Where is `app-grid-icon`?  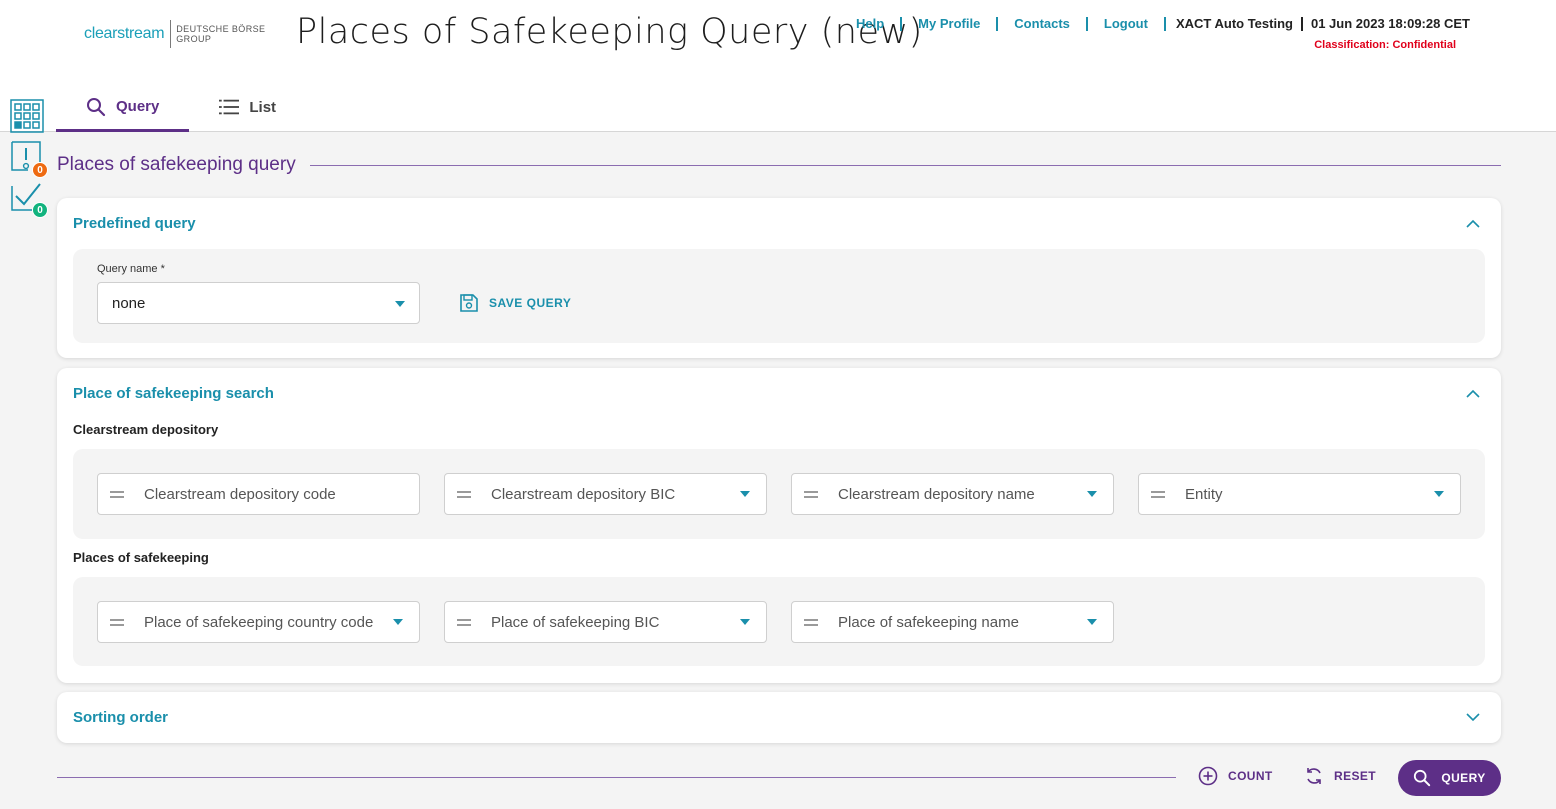
app-grid-icon is located at coordinates (27, 116).